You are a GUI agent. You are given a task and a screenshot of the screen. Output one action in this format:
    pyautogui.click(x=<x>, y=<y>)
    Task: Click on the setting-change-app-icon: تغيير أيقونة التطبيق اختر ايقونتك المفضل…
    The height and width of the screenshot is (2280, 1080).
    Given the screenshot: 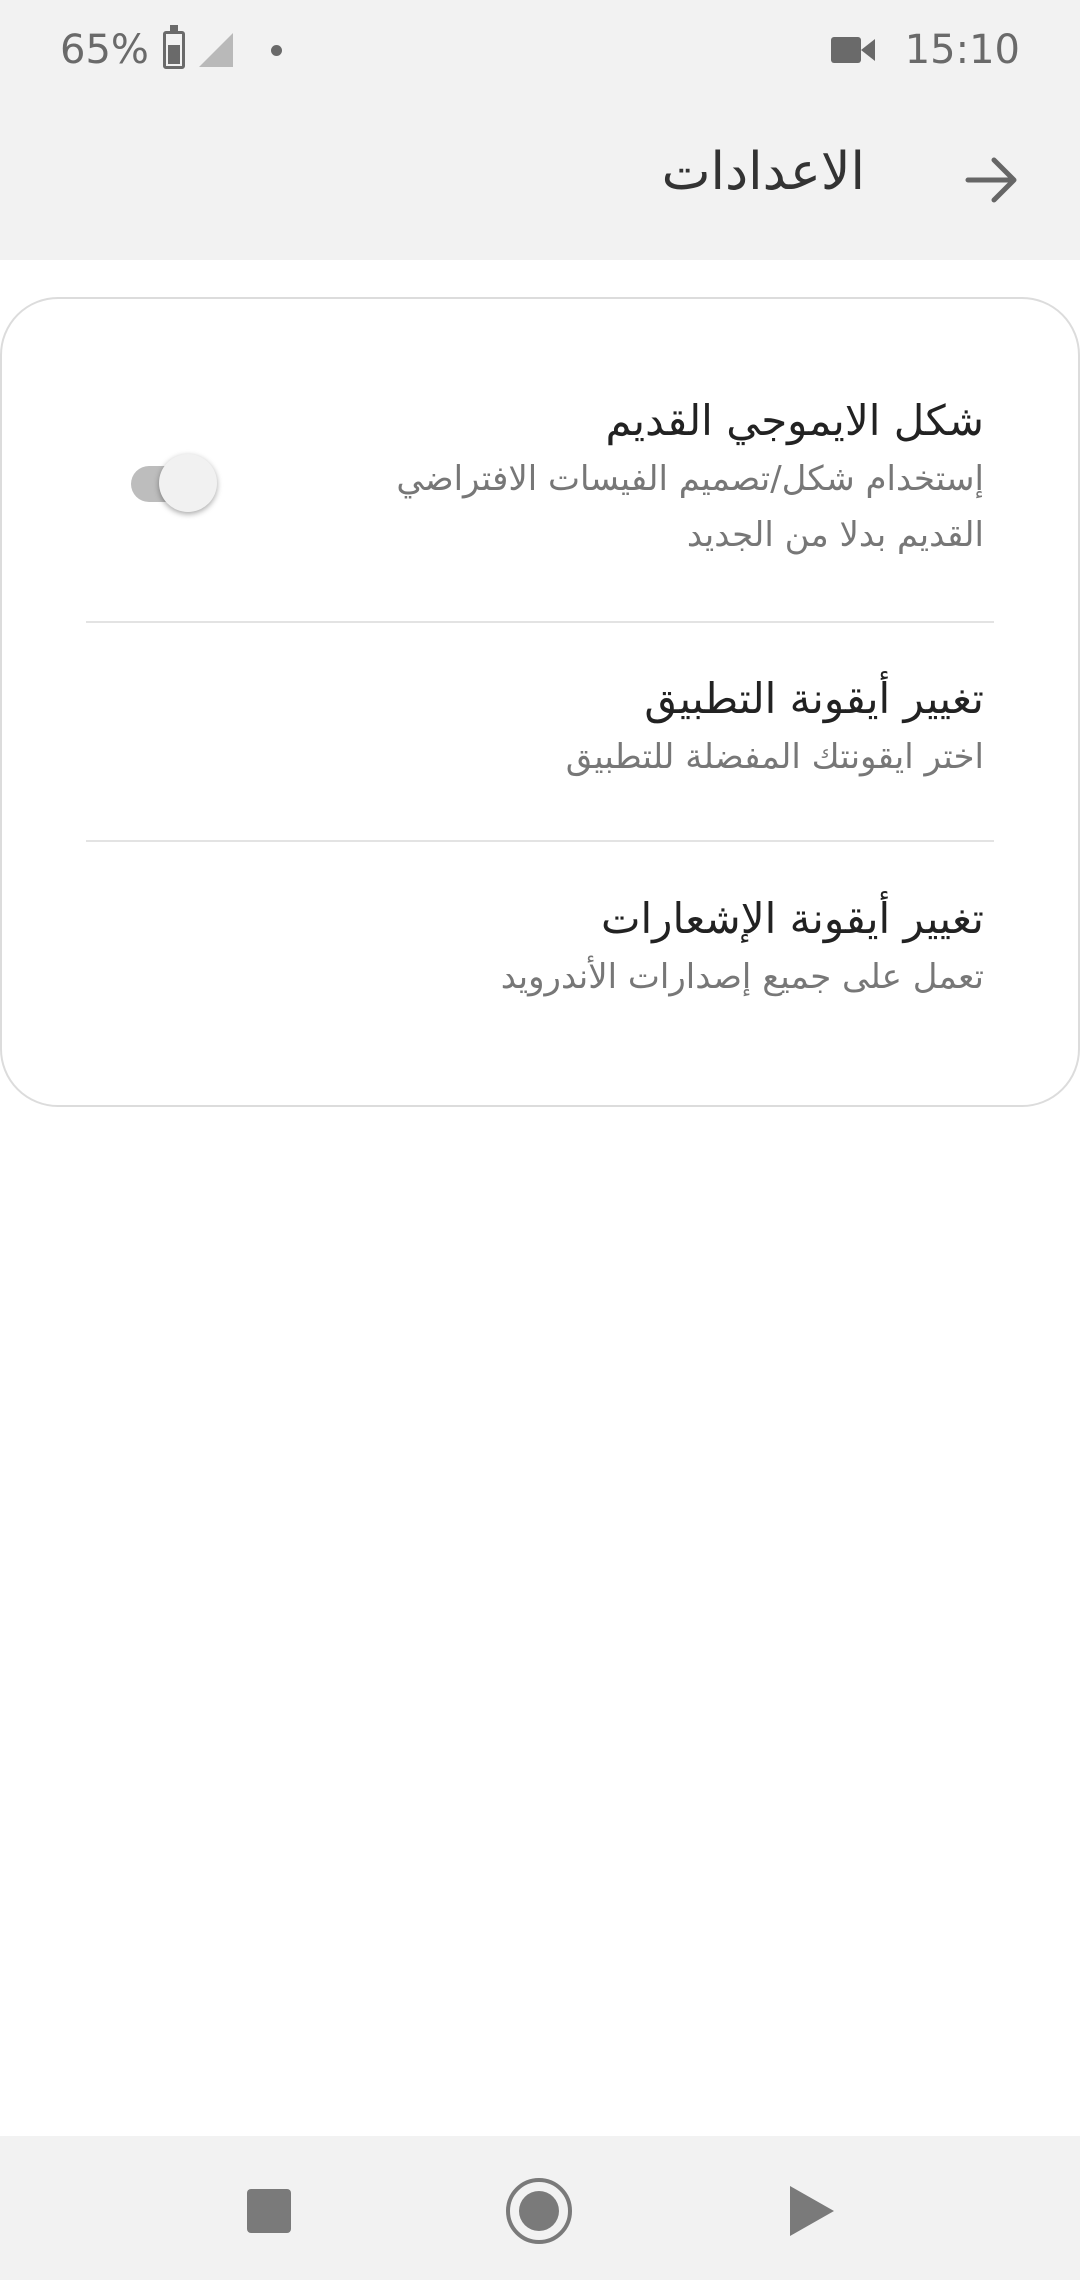 What is the action you would take?
    pyautogui.click(x=535, y=727)
    